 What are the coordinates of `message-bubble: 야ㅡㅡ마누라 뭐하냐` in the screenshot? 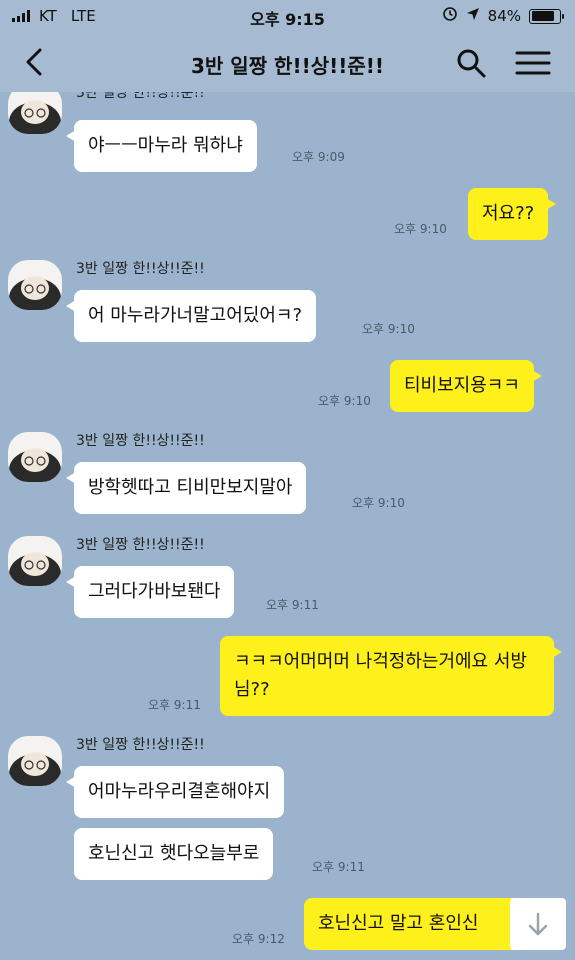 It's located at (161, 146).